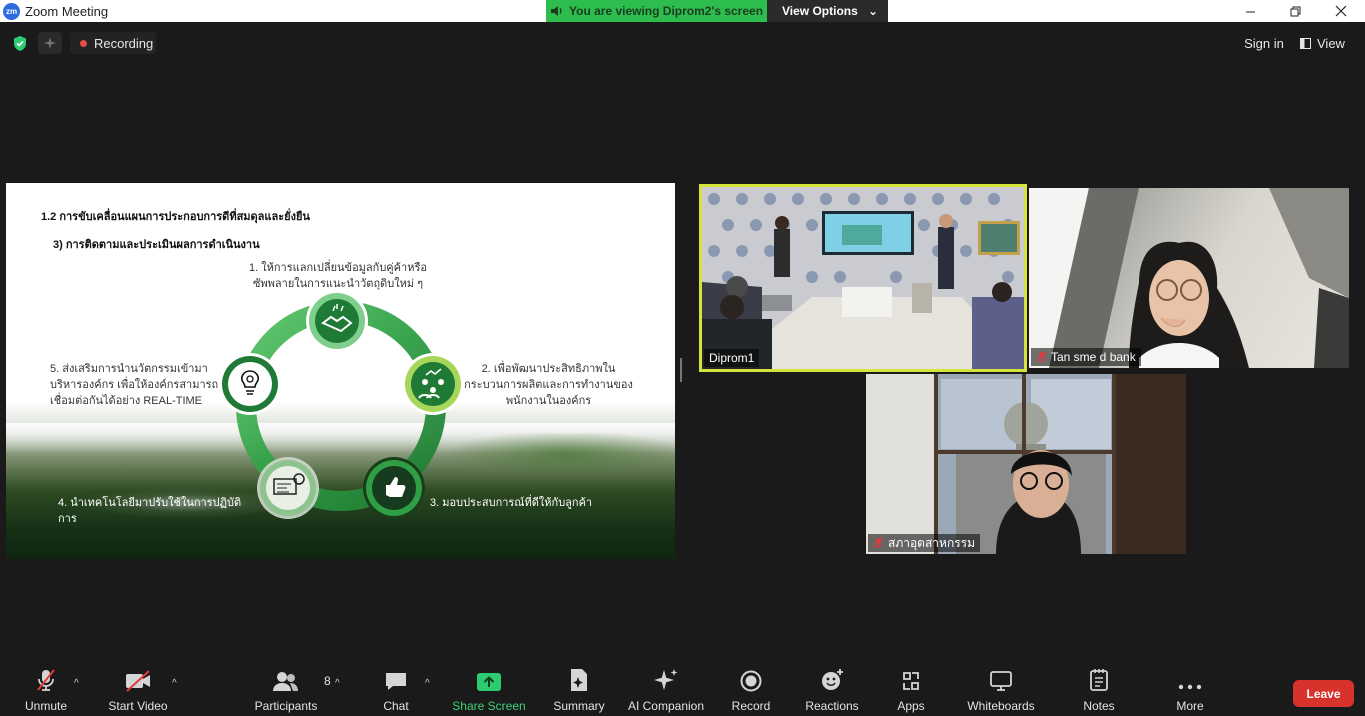  What do you see at coordinates (872, 11) in the screenshot?
I see `chevron-down-icon: ⌄` at bounding box center [872, 11].